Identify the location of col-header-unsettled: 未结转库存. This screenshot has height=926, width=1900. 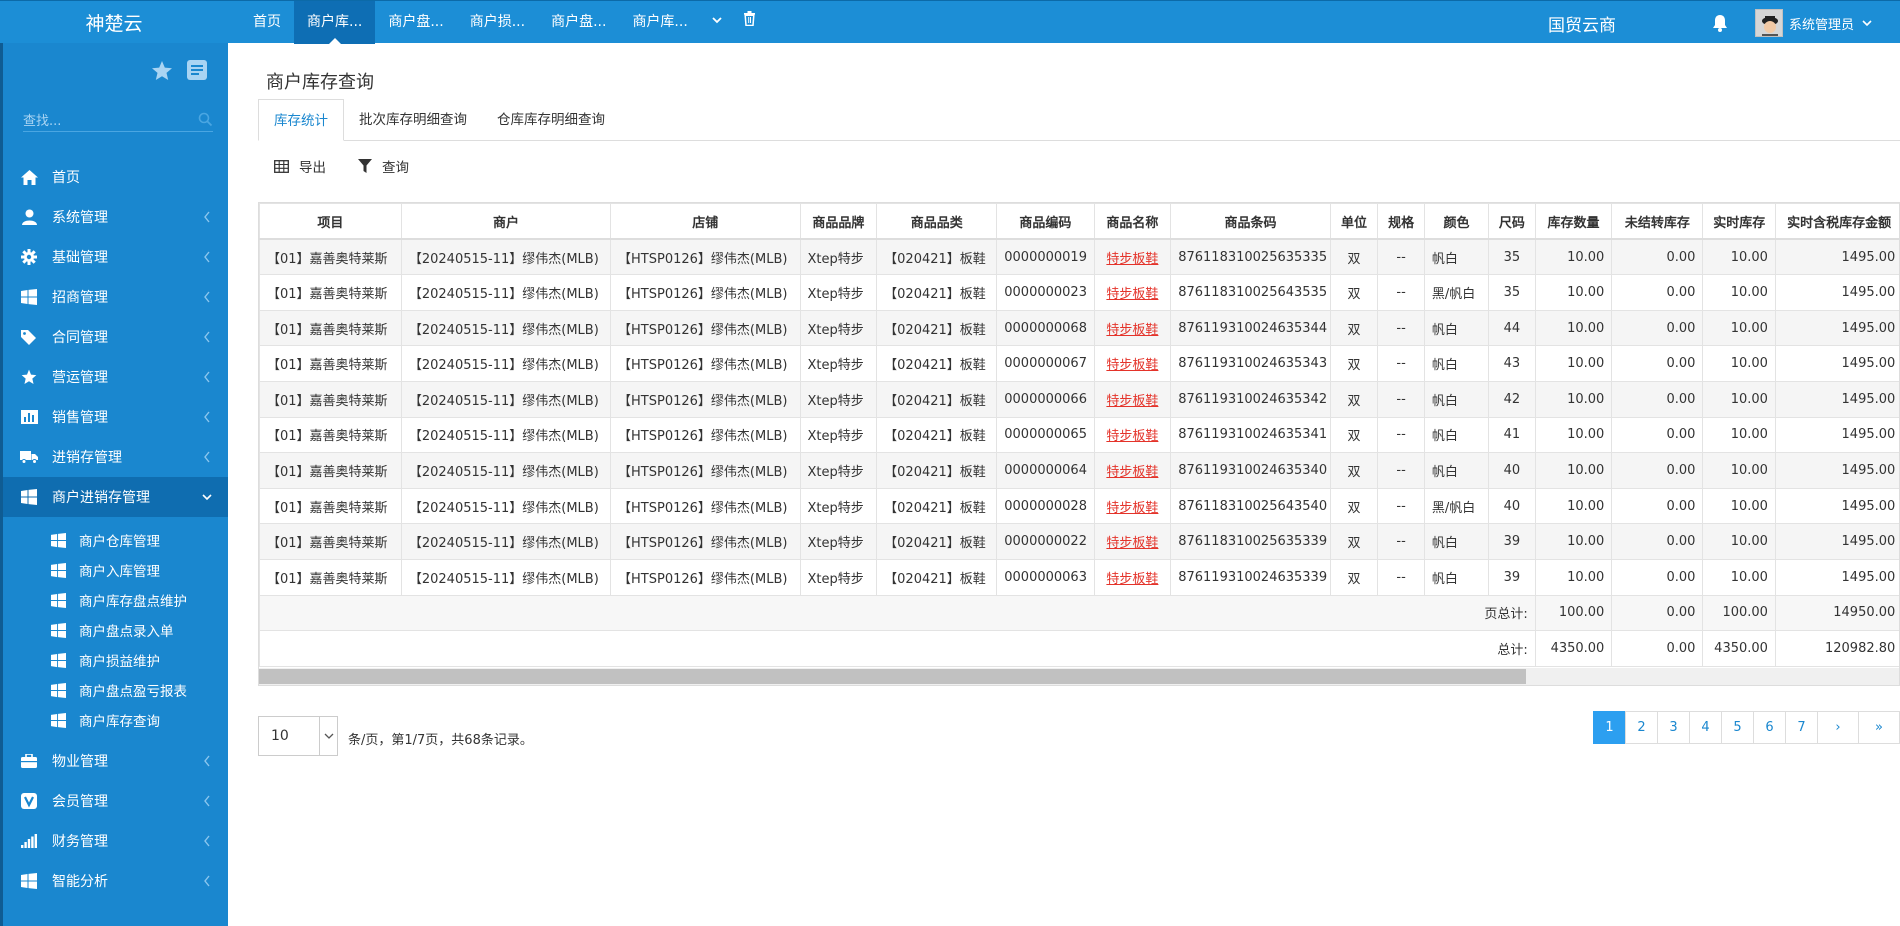
(1657, 222).